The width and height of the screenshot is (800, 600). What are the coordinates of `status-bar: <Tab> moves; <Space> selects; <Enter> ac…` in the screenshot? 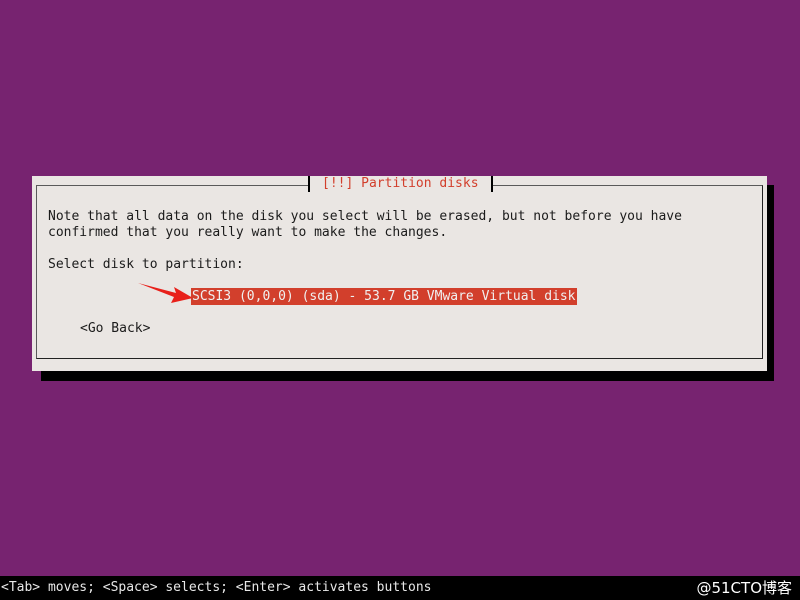 It's located at (400, 588).